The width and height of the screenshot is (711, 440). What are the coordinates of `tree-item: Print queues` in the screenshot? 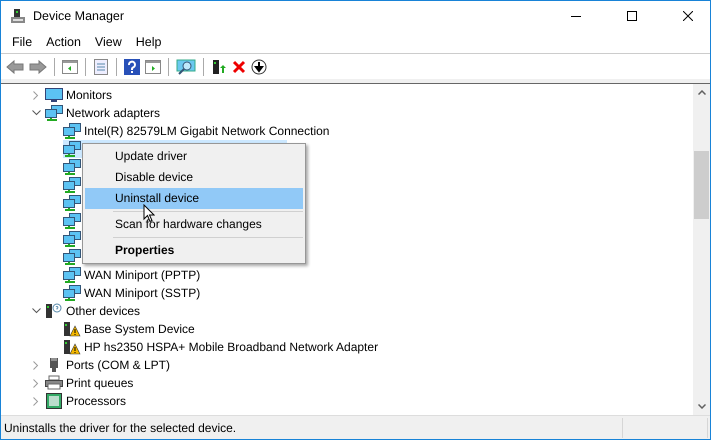 It's located at (99, 383).